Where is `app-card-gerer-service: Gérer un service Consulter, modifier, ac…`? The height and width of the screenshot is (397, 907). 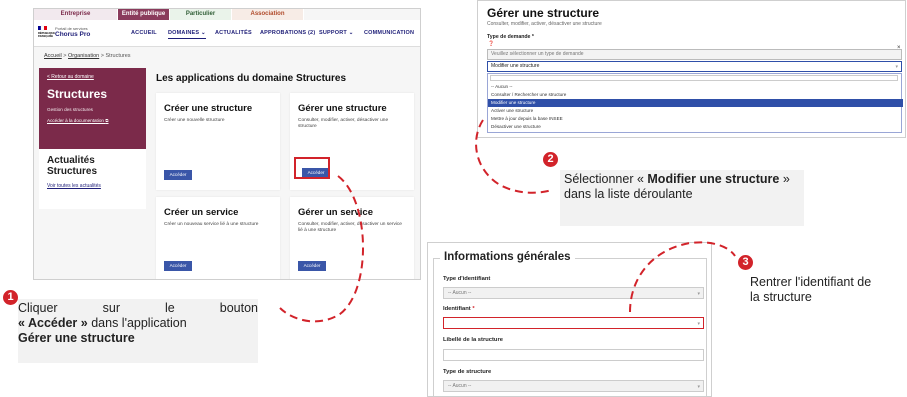
app-card-gerer-service: Gérer un service Consulter, modifier, ac… is located at coordinates (352, 238).